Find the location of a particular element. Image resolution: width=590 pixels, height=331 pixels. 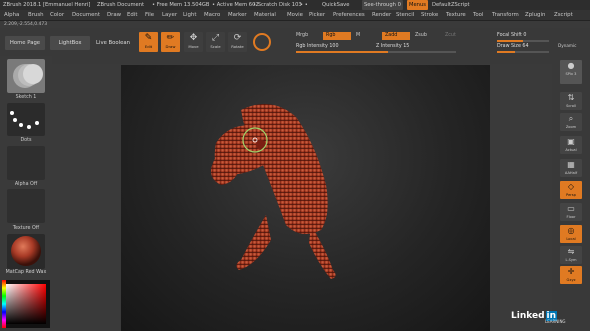

mrgb-toggle: Mrgb is located at coordinates (302, 36).